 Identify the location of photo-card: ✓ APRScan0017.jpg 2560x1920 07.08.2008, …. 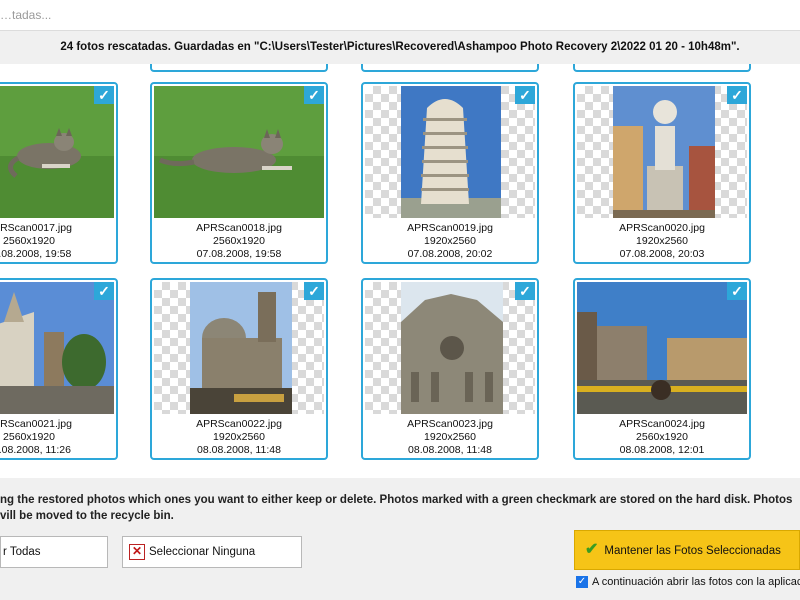
(59, 173).